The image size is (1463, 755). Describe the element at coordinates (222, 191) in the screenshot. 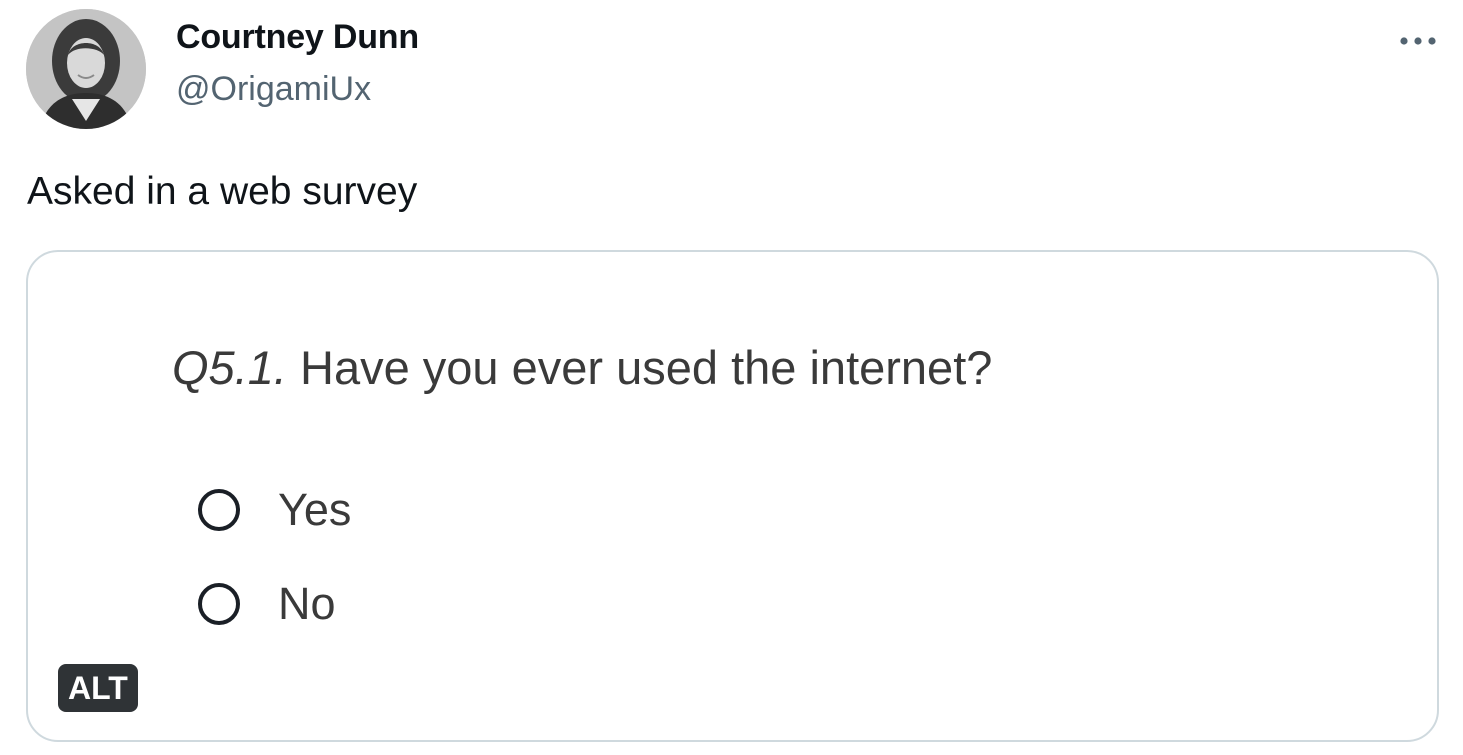

I see `tweet-text: Asked in a web survey` at that location.